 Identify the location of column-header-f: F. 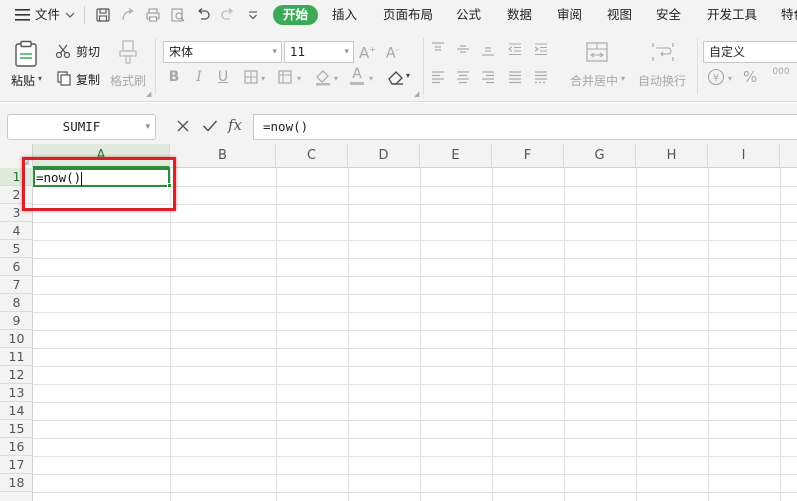
(528, 156).